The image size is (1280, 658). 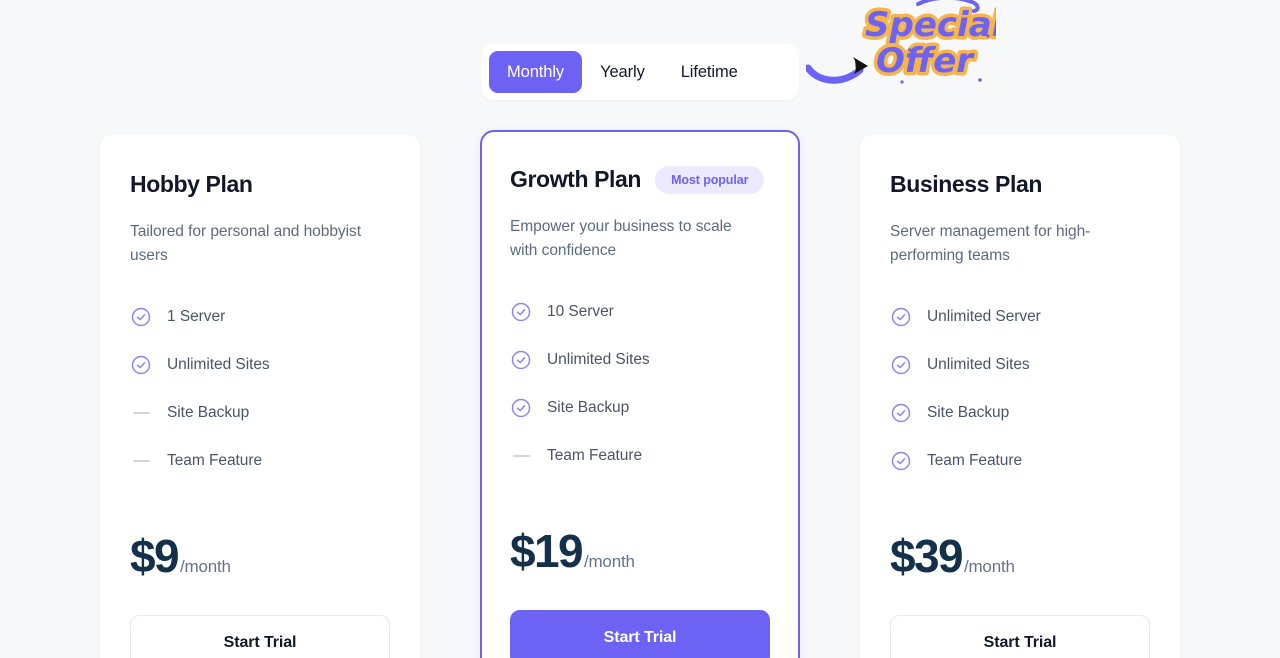 What do you see at coordinates (640, 312) in the screenshot?
I see `feature-item: 10 Server` at bounding box center [640, 312].